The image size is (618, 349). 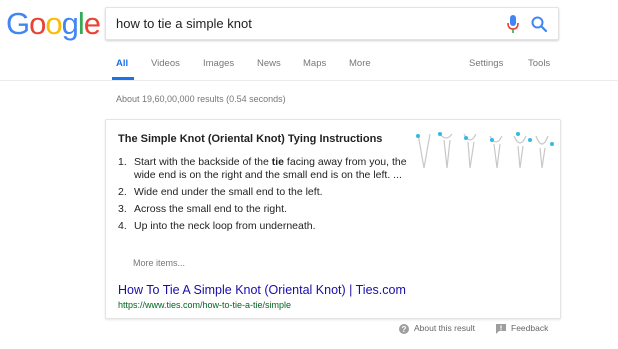 I want to click on list-number: 4., so click(x=122, y=226).